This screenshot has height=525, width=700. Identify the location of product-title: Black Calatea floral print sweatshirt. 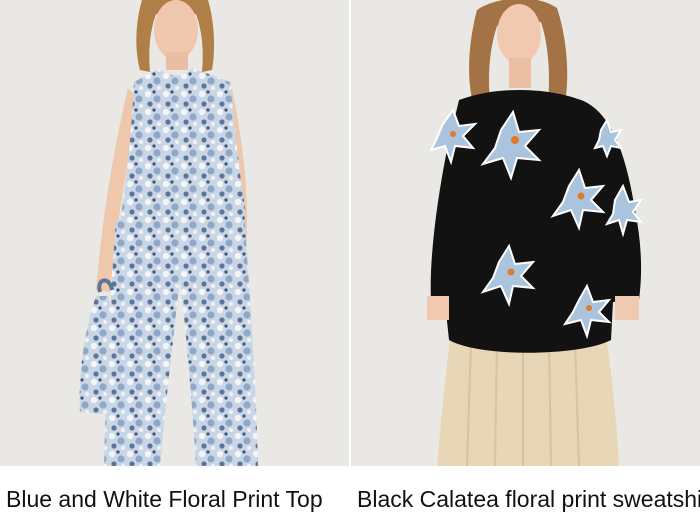
(528, 499).